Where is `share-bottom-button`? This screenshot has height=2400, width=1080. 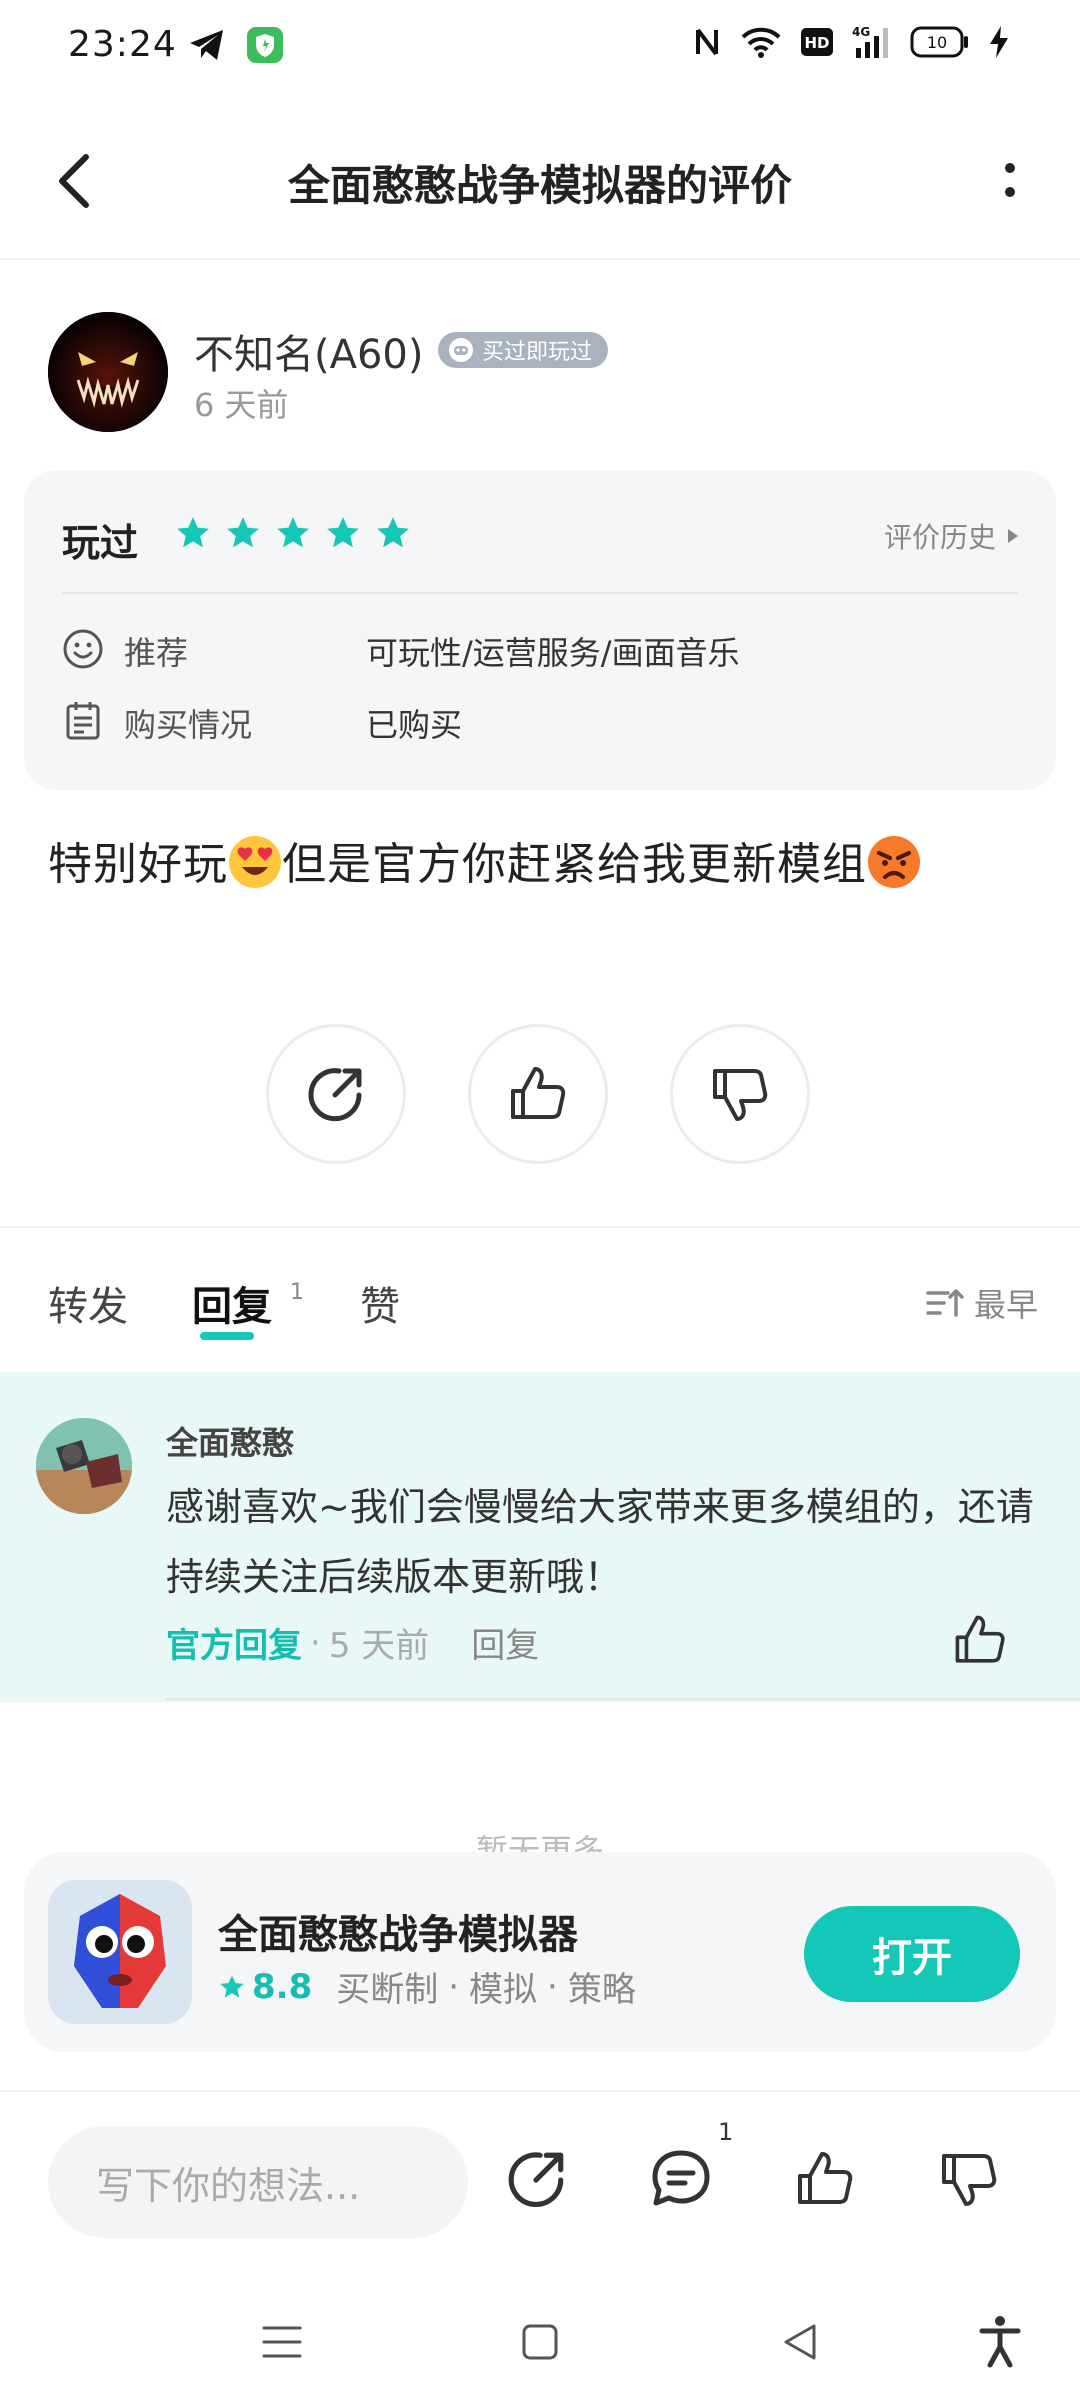 share-bottom-button is located at coordinates (537, 2179).